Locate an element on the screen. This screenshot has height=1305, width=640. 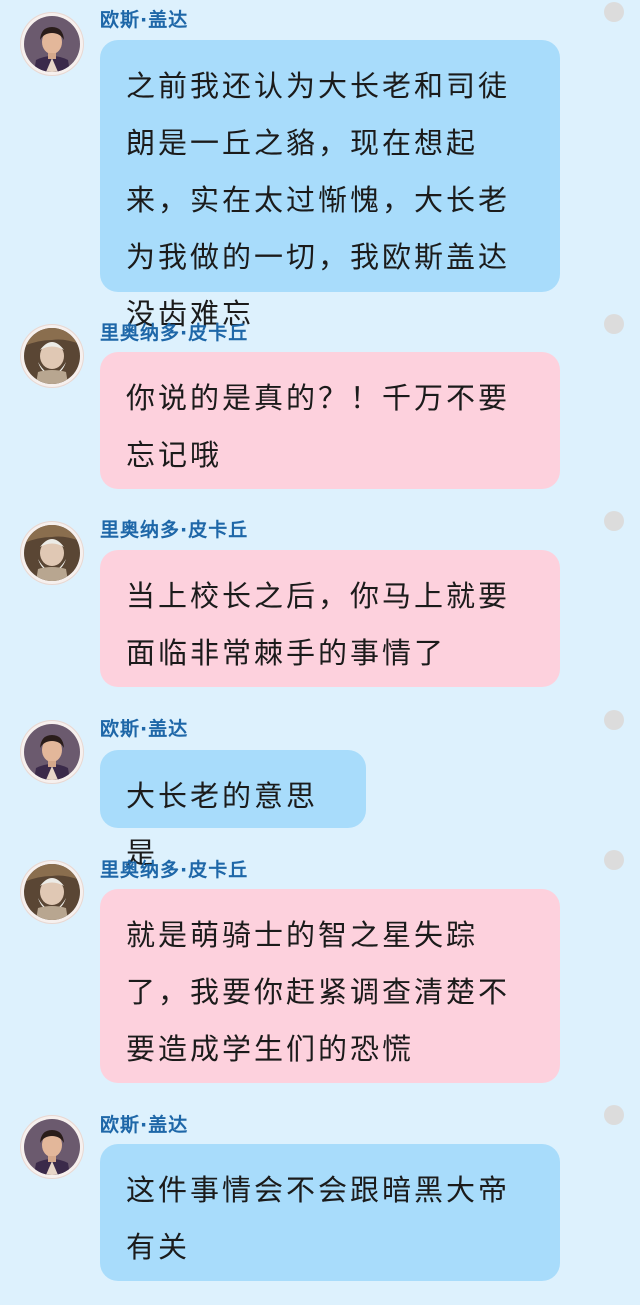
avatar is located at coordinates (52, 1147).